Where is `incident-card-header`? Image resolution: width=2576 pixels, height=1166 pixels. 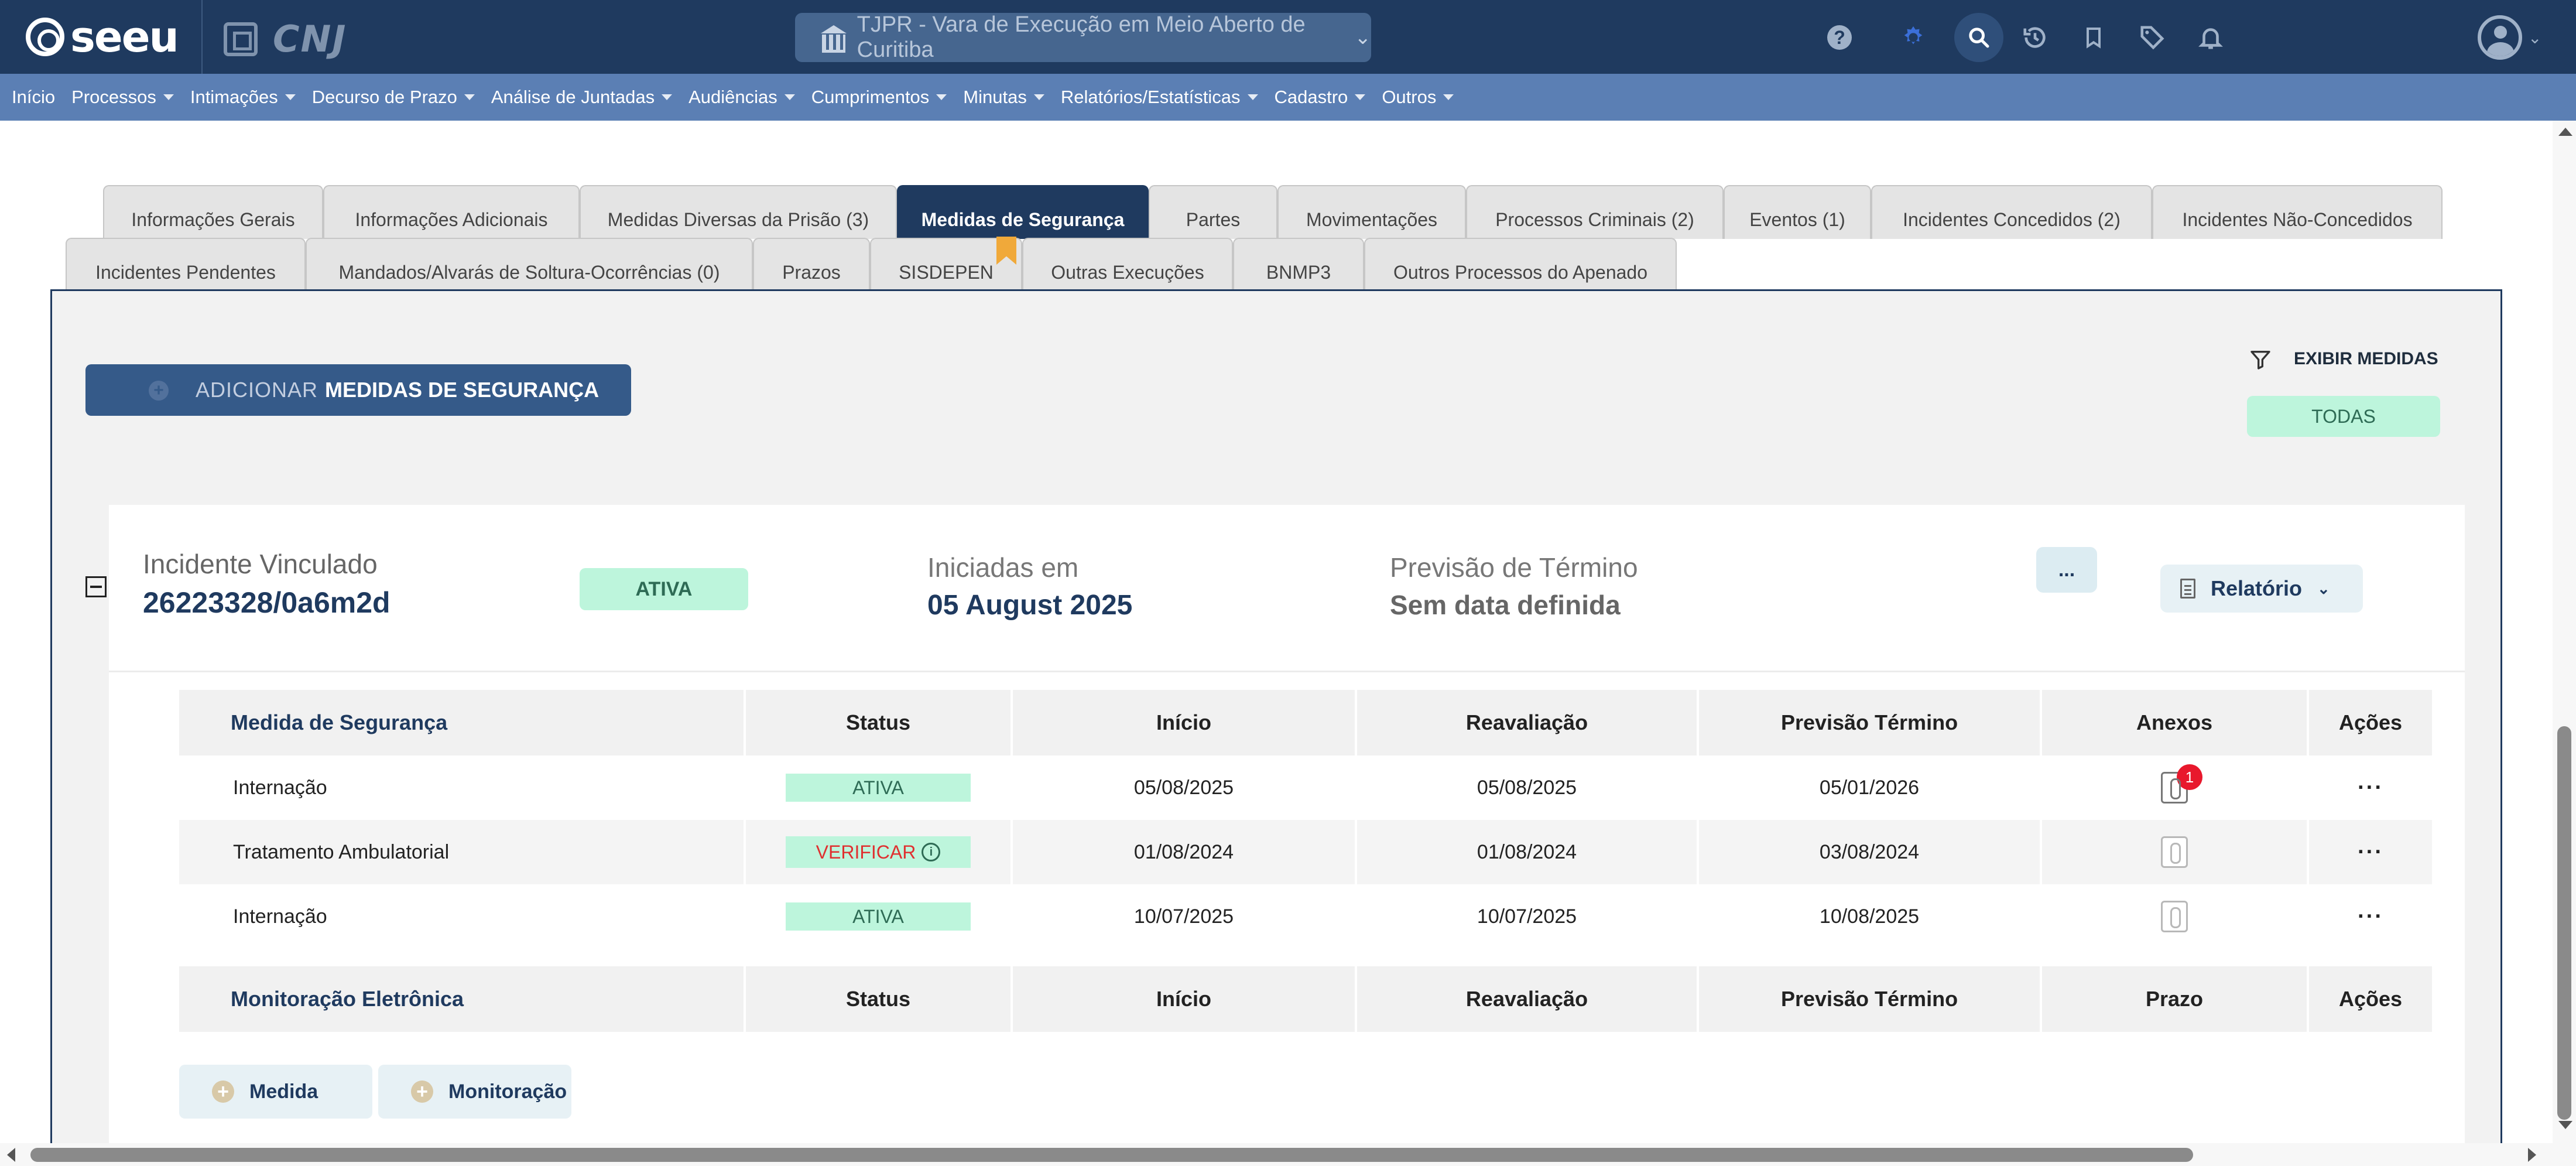 incident-card-header is located at coordinates (1287, 588).